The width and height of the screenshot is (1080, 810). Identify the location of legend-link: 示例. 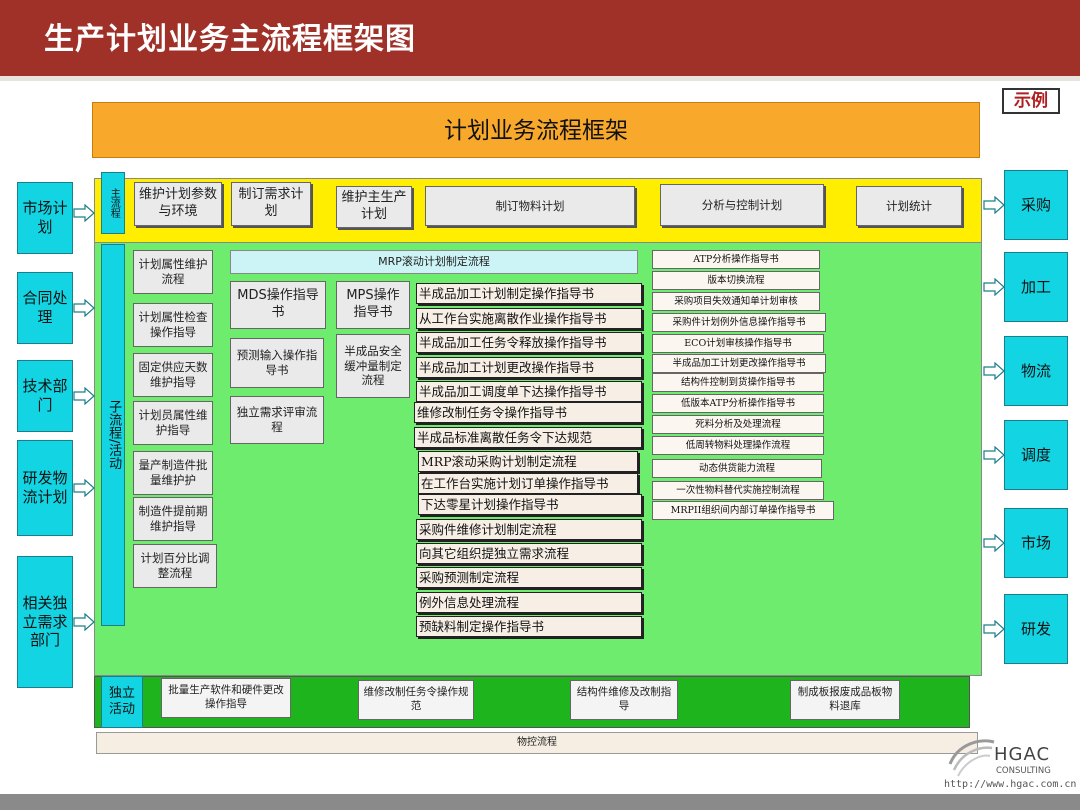
(1031, 101).